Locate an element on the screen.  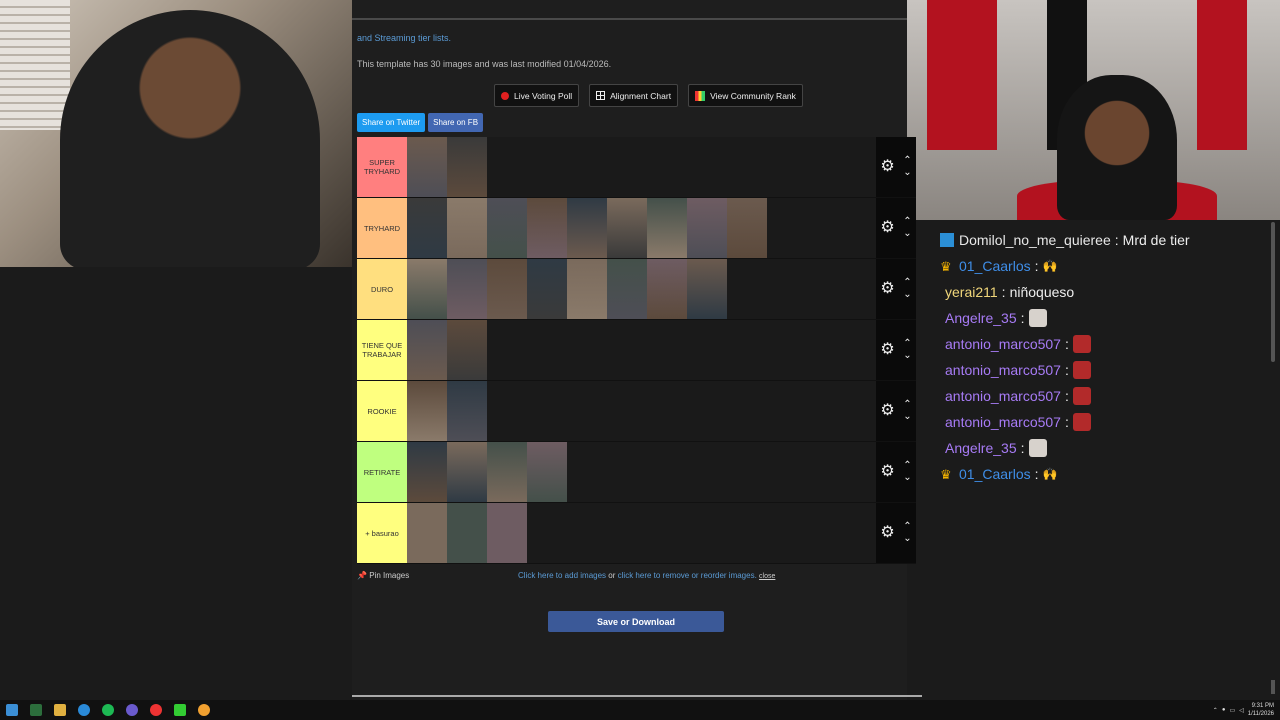
save-download-button: Save or Download is located at coordinates (636, 621).